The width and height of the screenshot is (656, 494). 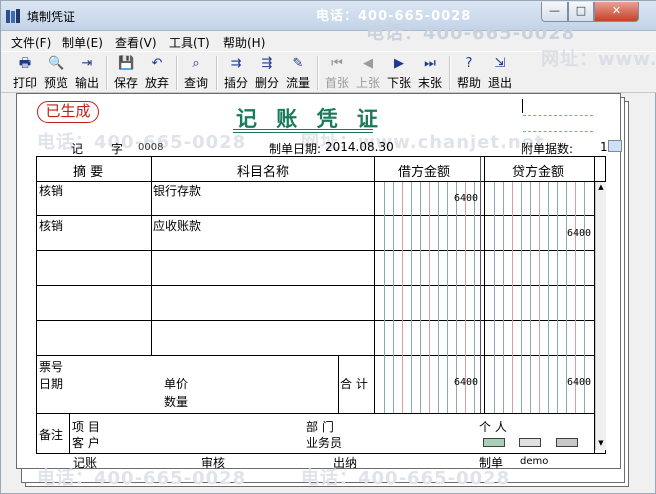 I want to click on save-button: 💾 保存, so click(x=126, y=73).